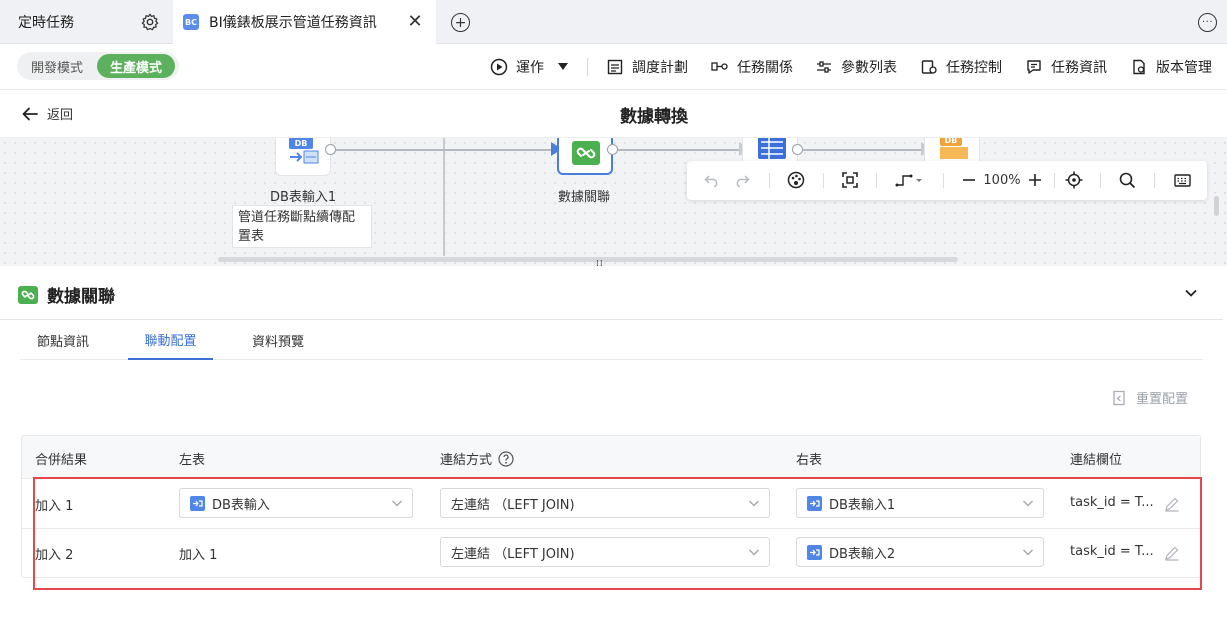  I want to click on calendar-icon, so click(615, 67).